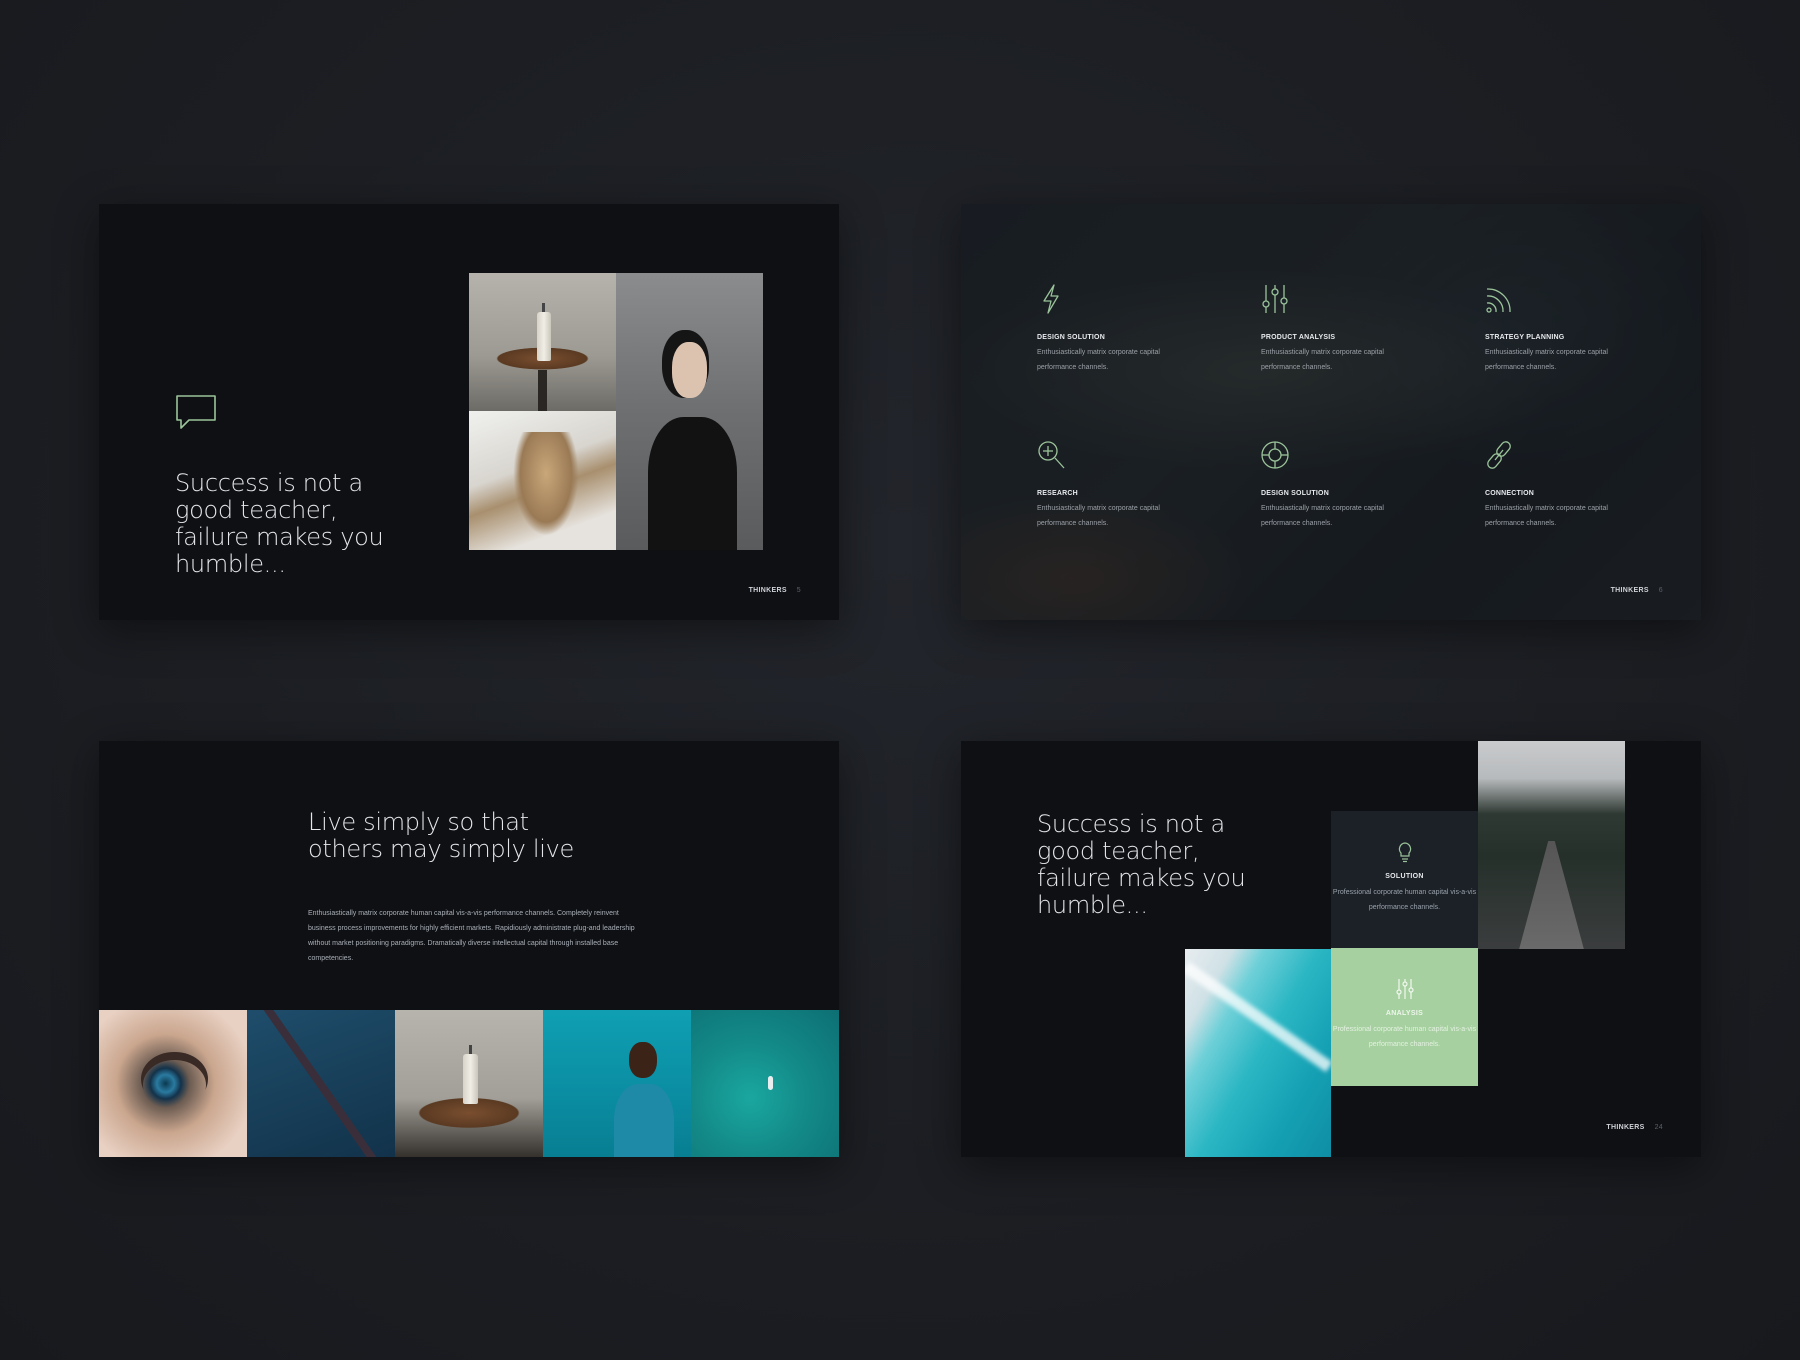  What do you see at coordinates (542, 480) in the screenshot?
I see `woman-hair-photo` at bounding box center [542, 480].